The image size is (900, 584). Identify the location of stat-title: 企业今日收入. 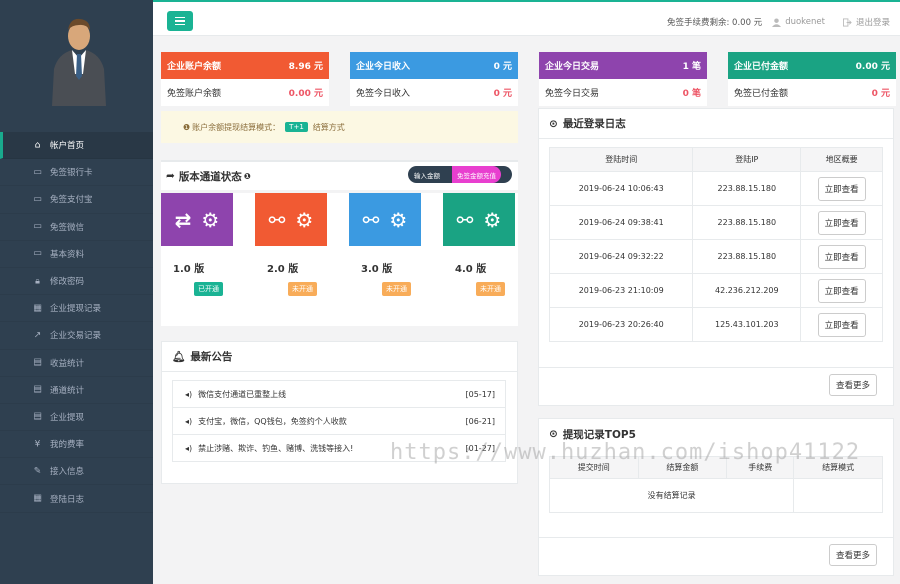
(383, 67).